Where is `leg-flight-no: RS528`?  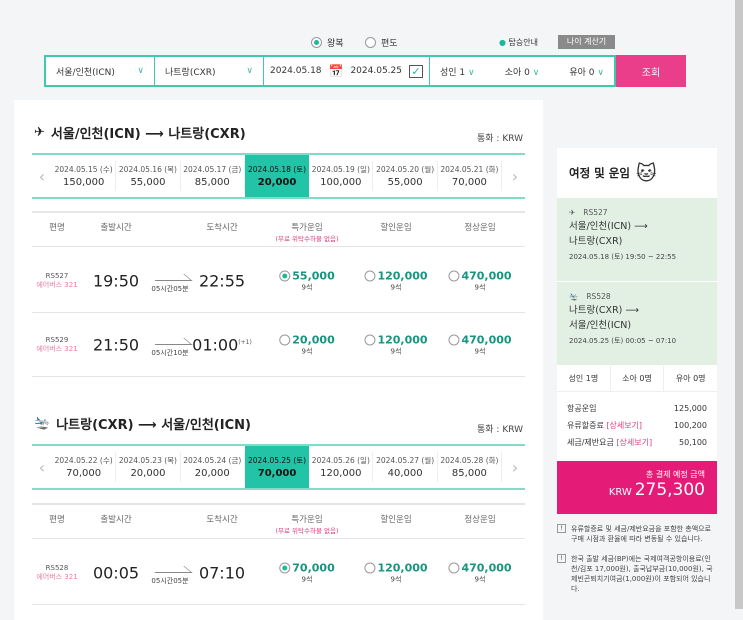
leg-flight-no: RS528 is located at coordinates (598, 296).